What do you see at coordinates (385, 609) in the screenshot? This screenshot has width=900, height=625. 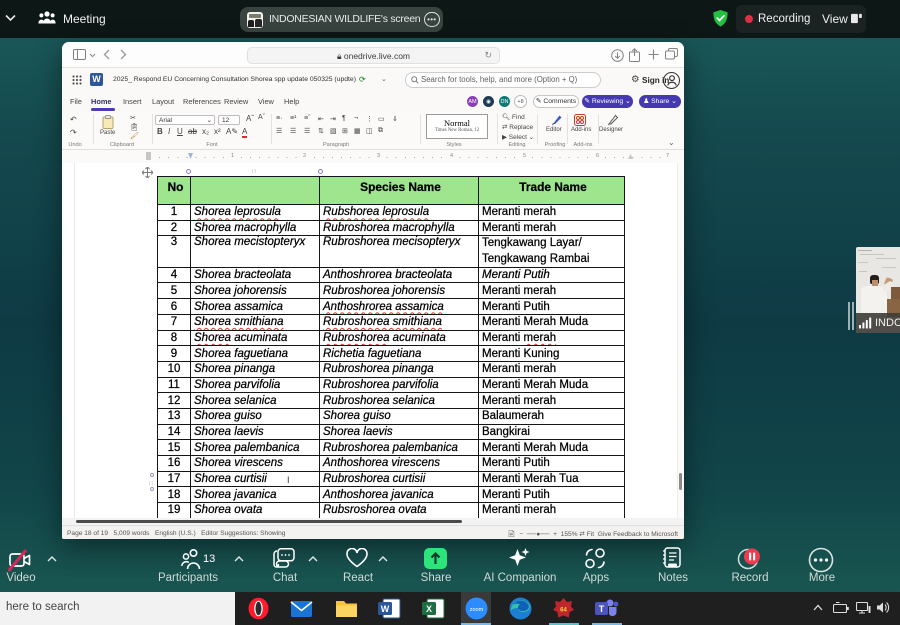 I see `svg-text: W` at bounding box center [385, 609].